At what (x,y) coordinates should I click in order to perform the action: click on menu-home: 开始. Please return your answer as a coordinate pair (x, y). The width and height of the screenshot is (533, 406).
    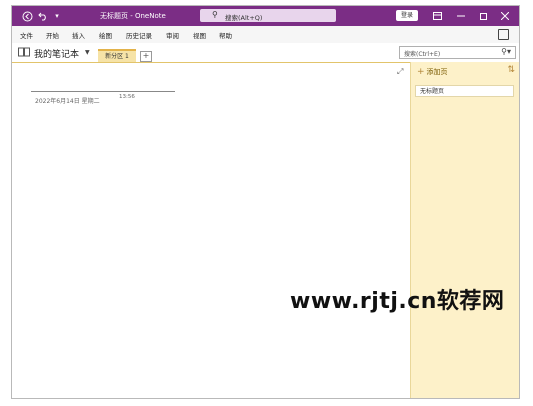
    Looking at the image, I should click on (52, 35).